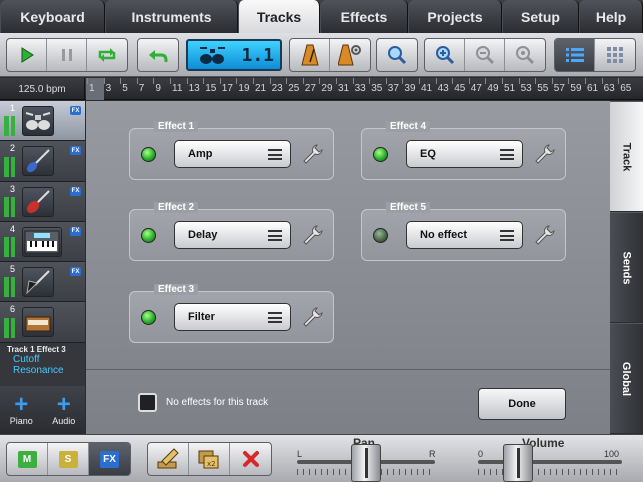 The width and height of the screenshot is (643, 482). I want to click on track-row-1: 1 FX, so click(42, 121).